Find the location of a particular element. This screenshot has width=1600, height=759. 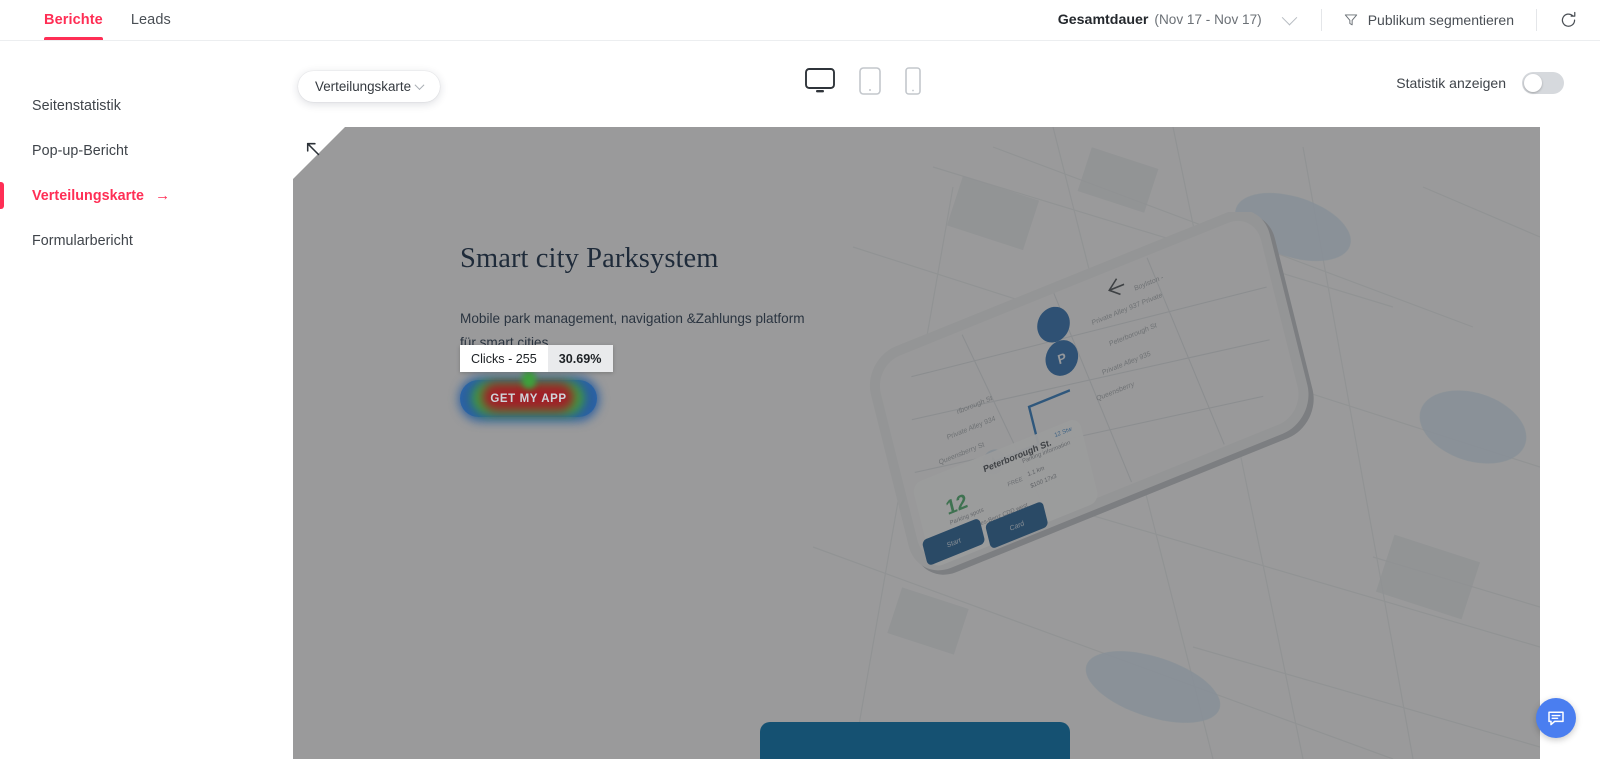

arrow-right-icon: → is located at coordinates (163, 195).